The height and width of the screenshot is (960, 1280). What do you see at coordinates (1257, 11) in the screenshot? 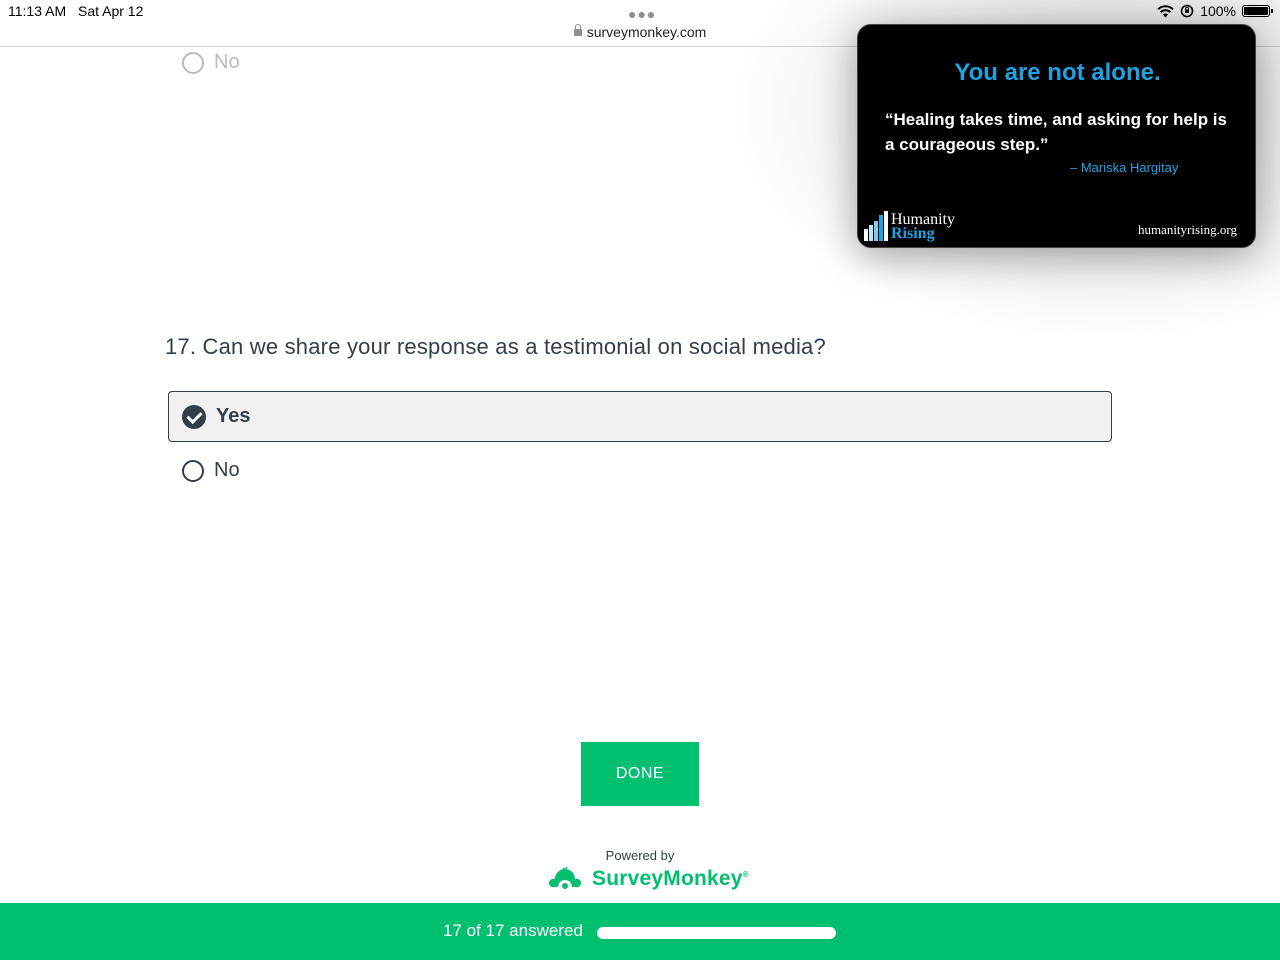
I see `battery-icon` at bounding box center [1257, 11].